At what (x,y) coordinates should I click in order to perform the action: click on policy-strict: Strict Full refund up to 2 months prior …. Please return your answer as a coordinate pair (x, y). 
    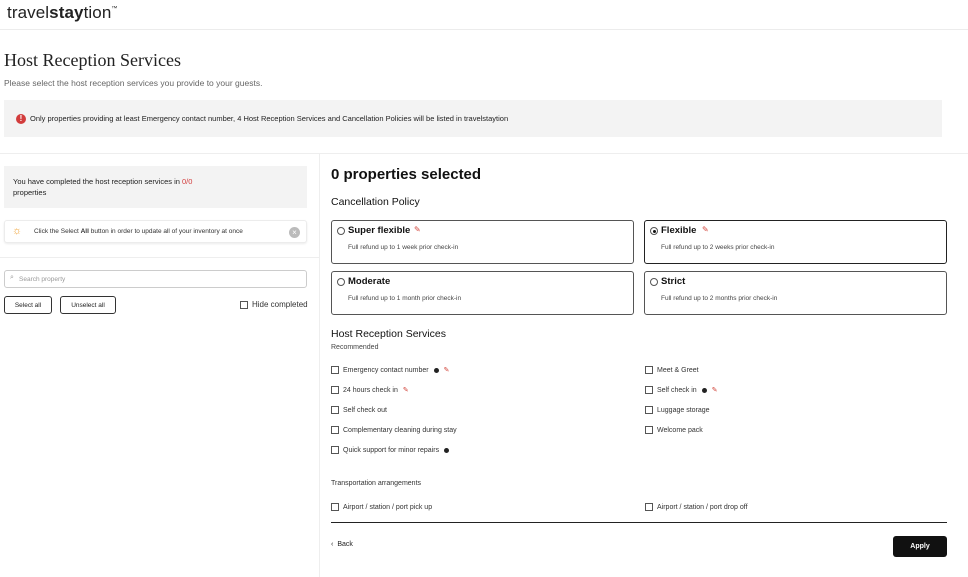
    Looking at the image, I should click on (795, 293).